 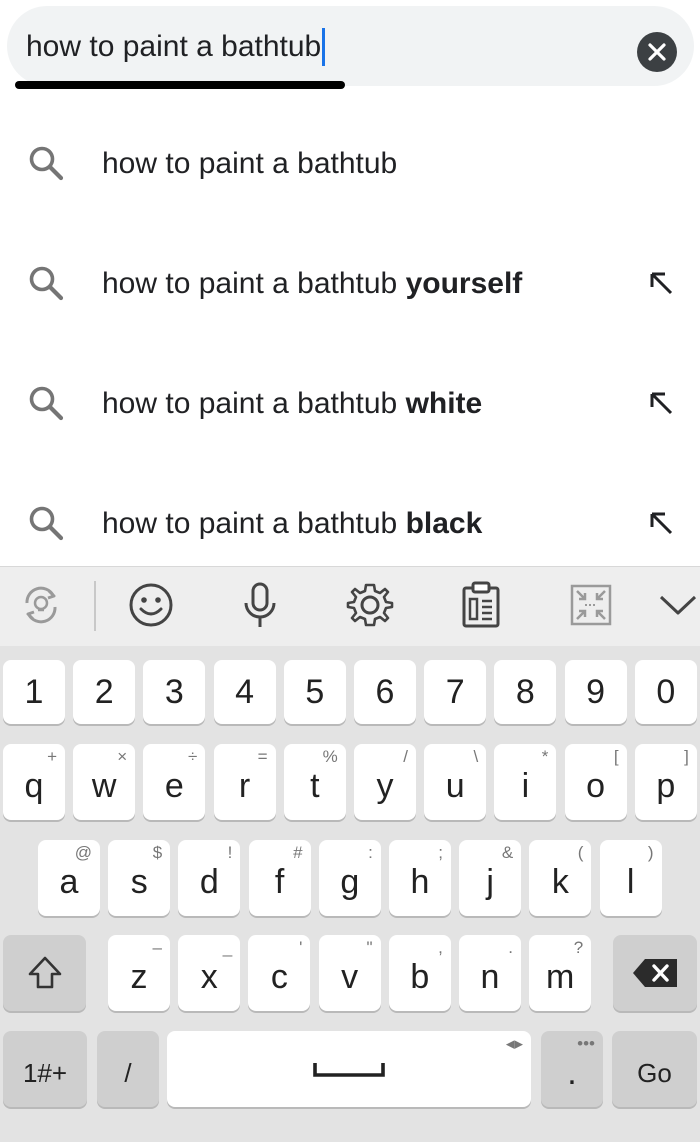 I want to click on text-cursor, so click(x=324, y=47).